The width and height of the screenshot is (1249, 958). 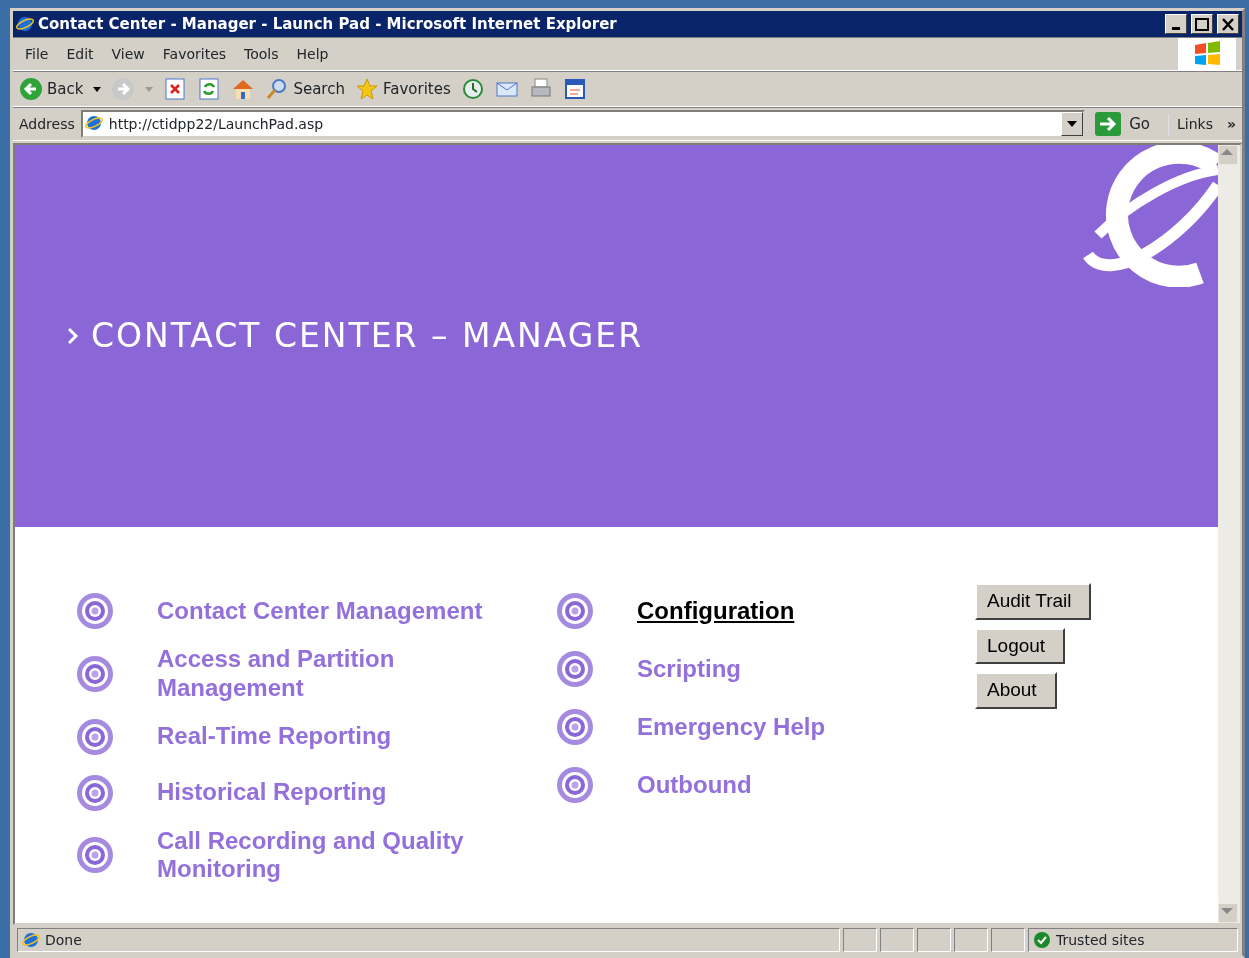 I want to click on edit-icon, so click(x=574, y=89).